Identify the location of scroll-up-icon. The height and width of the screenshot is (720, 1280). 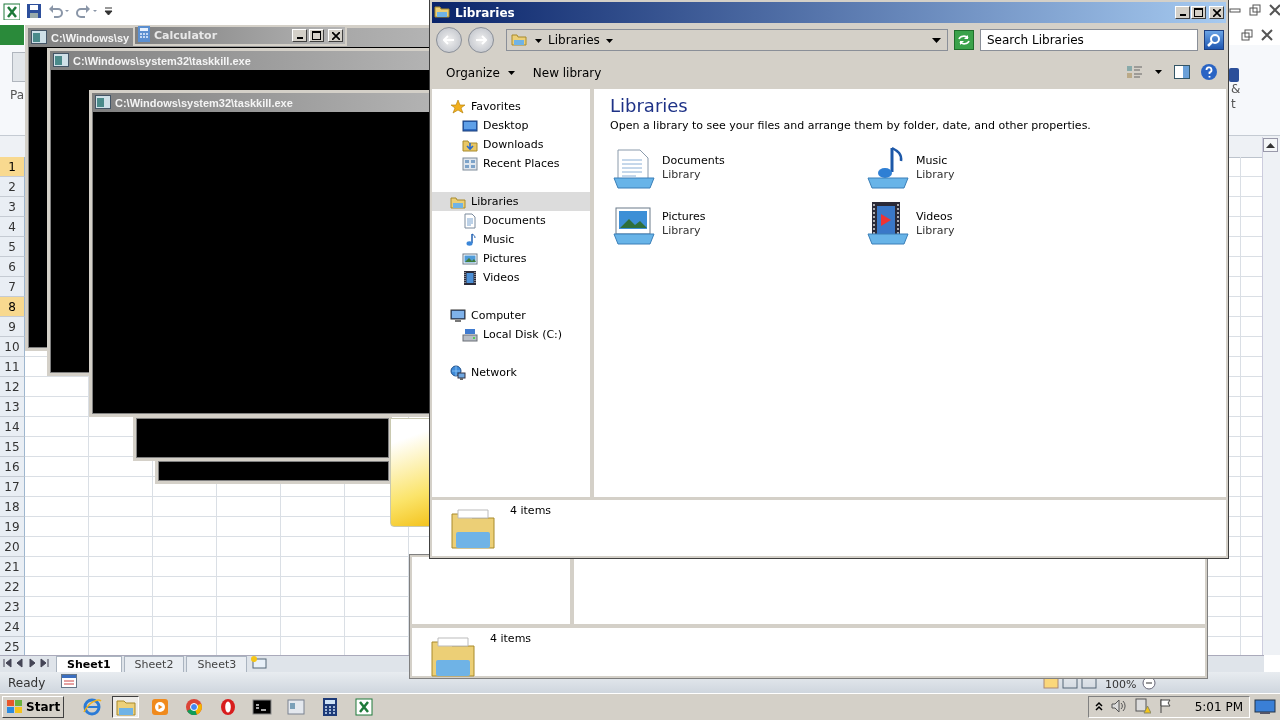
(1270, 146).